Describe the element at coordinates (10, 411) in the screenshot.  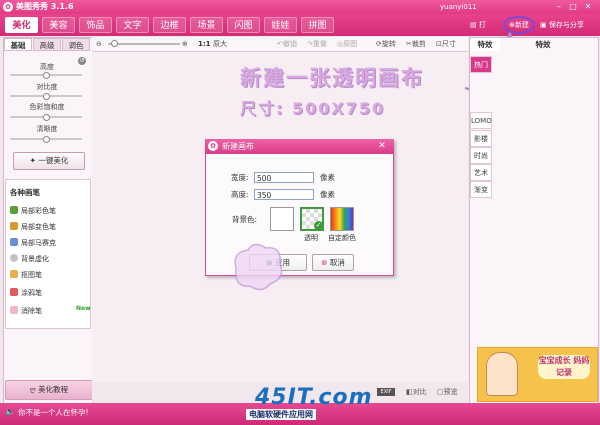
I see `speaker-icon: 🔈` at that location.